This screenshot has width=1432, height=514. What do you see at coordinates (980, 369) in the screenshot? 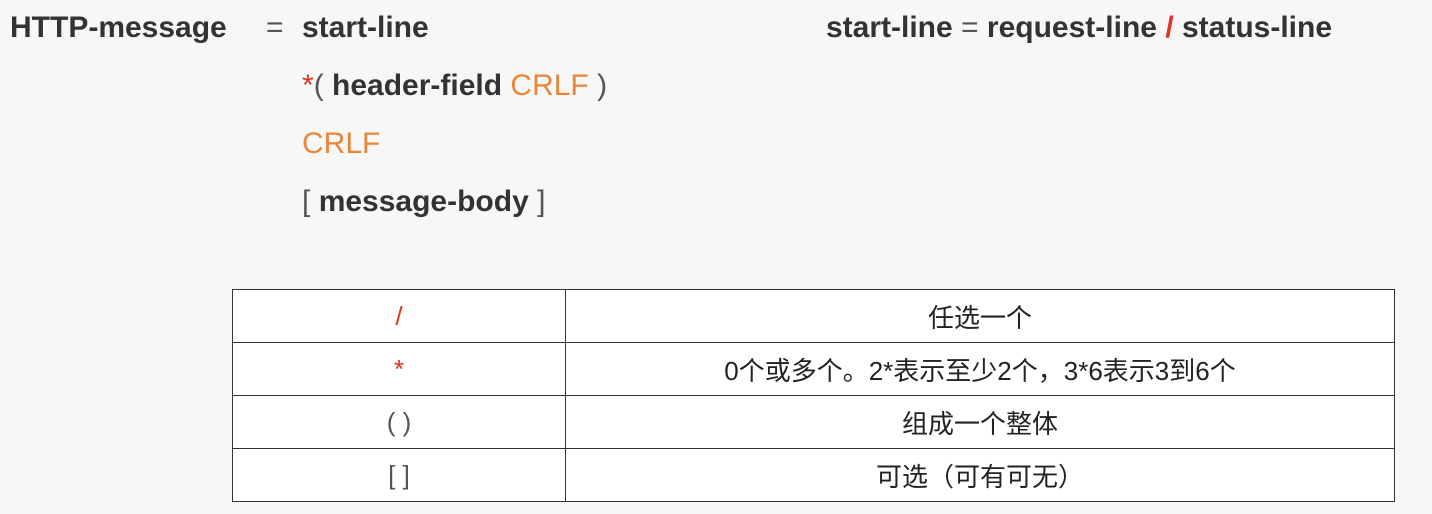
I see `legend-meaning-cell: 0个或多个。2*表示至少2个，3*6表示3到6个` at bounding box center [980, 369].